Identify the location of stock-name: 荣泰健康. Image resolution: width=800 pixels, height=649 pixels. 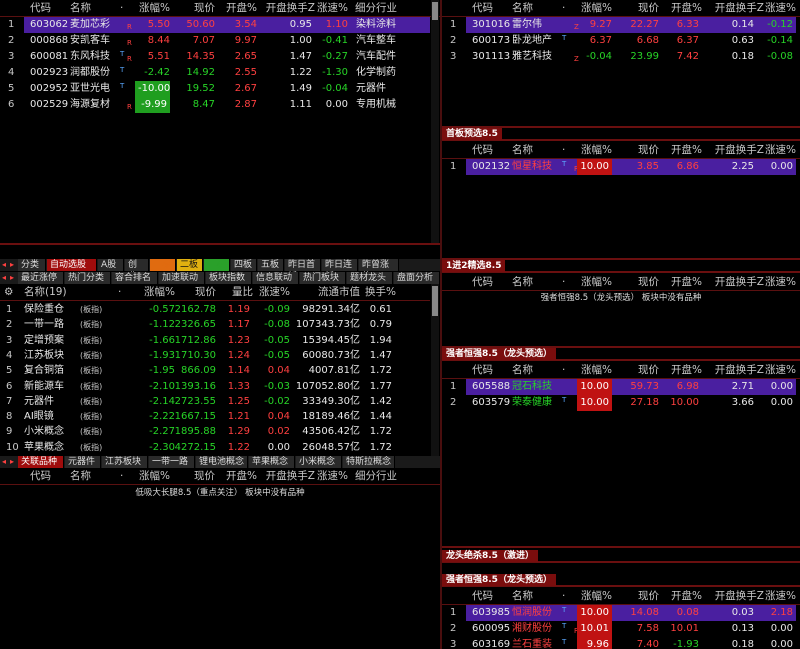
(538, 403).